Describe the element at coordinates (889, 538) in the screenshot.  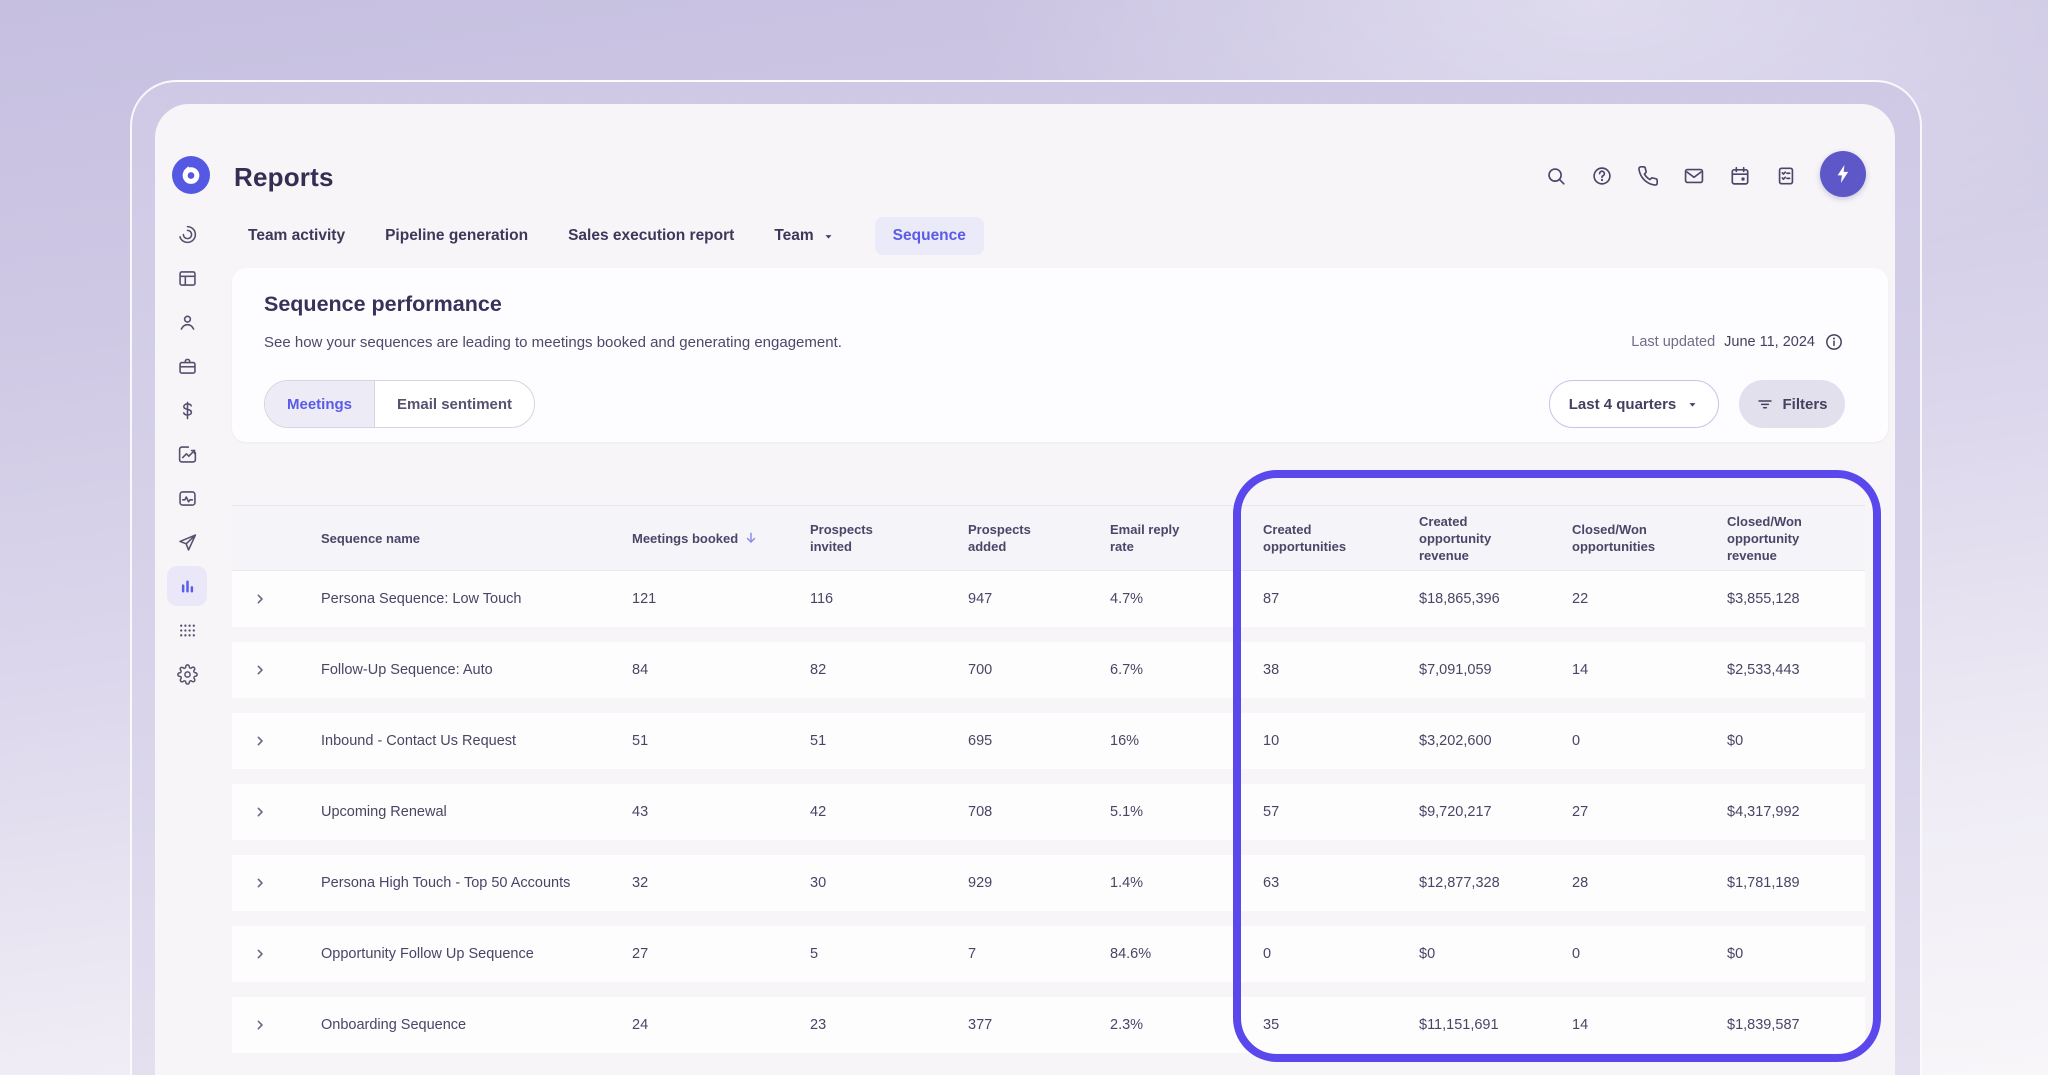
I see `column-header-prospects-invited: Prospects invited` at that location.